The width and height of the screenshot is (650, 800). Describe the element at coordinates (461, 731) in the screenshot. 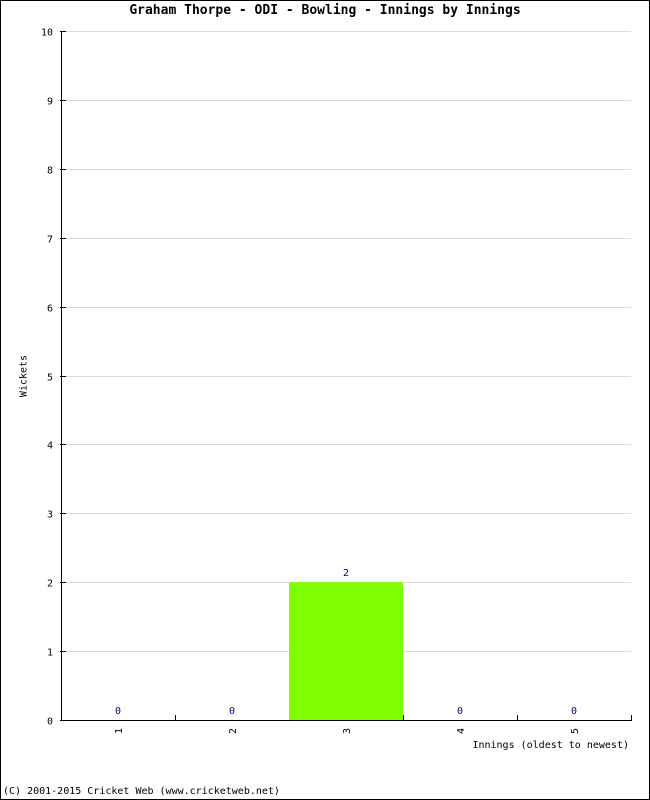

I see `x-tick-label: 4` at that location.